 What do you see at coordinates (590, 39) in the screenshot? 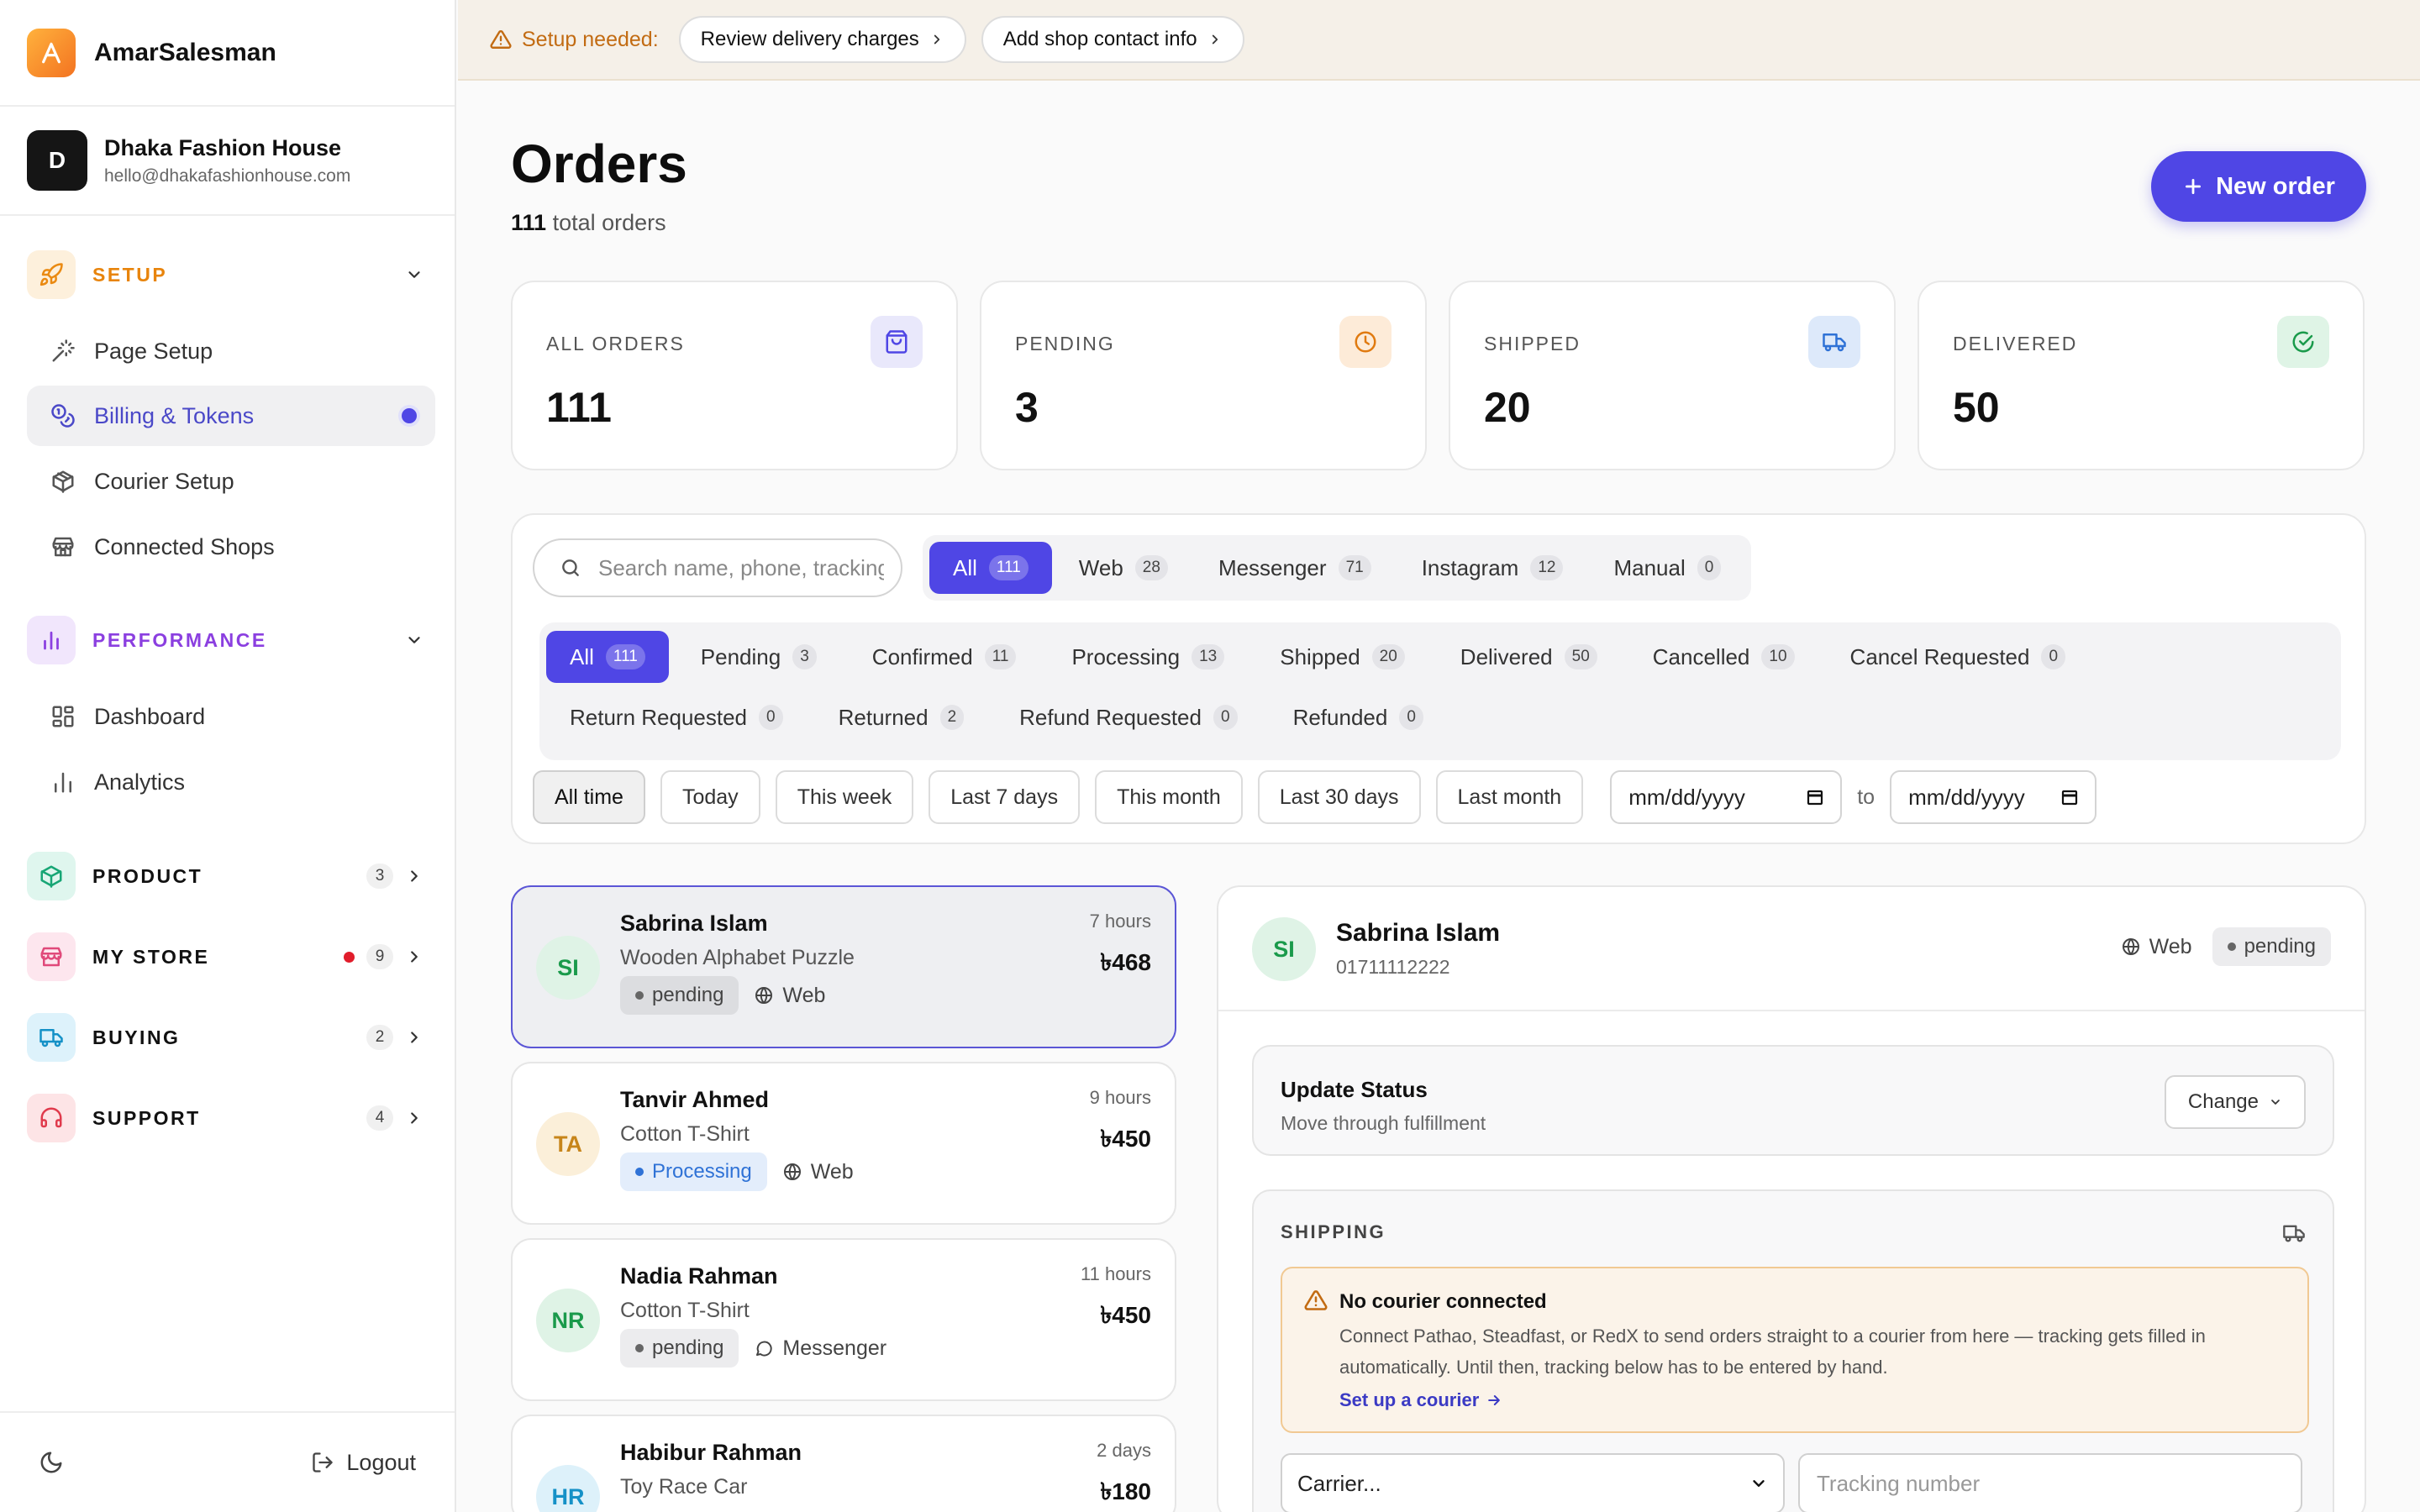
I see `banner-label: Setup needed:` at bounding box center [590, 39].